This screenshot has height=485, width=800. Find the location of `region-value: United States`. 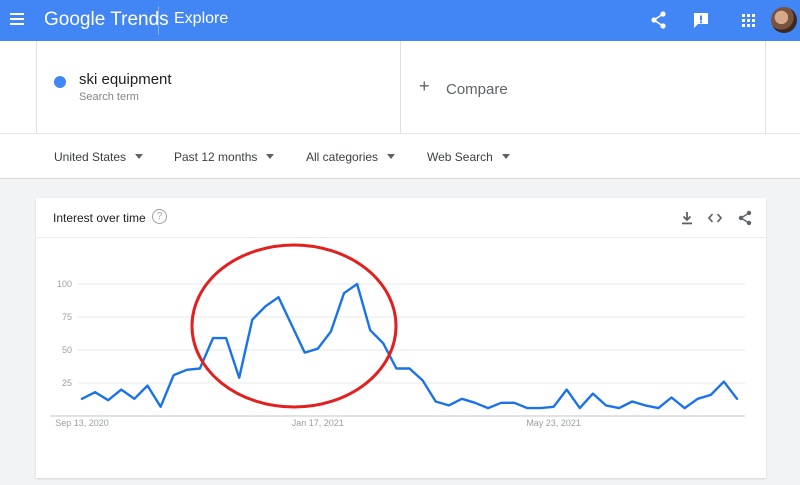

region-value: United States is located at coordinates (90, 157).